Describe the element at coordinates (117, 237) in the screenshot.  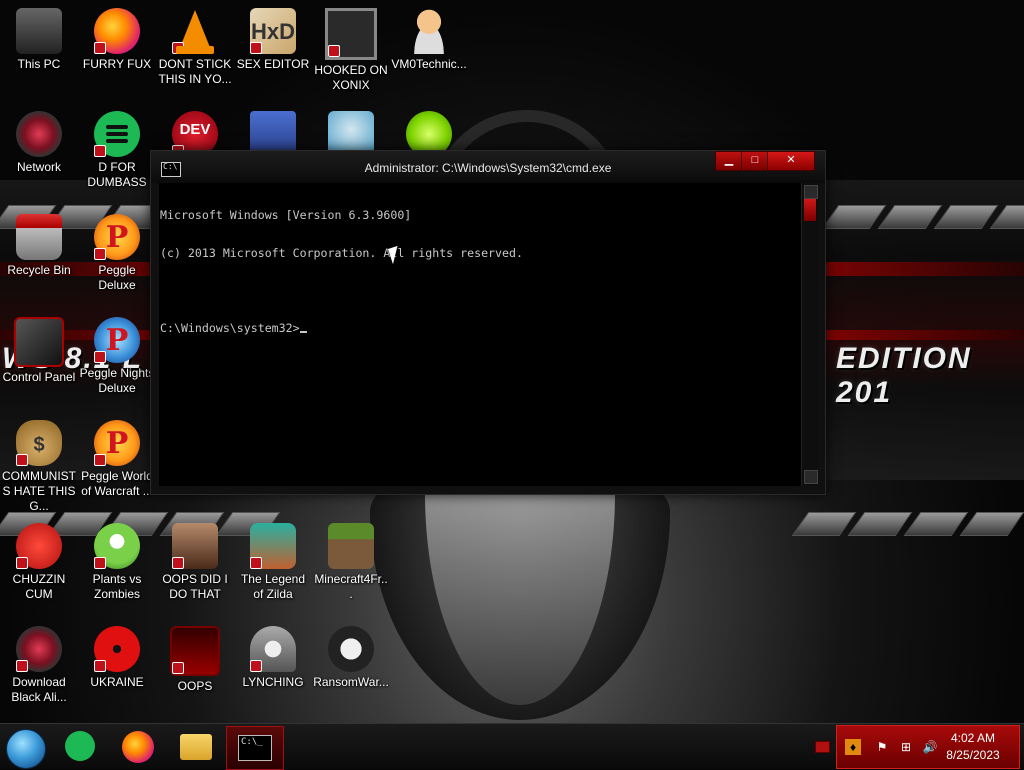
I see `peggle-icon: P` at that location.